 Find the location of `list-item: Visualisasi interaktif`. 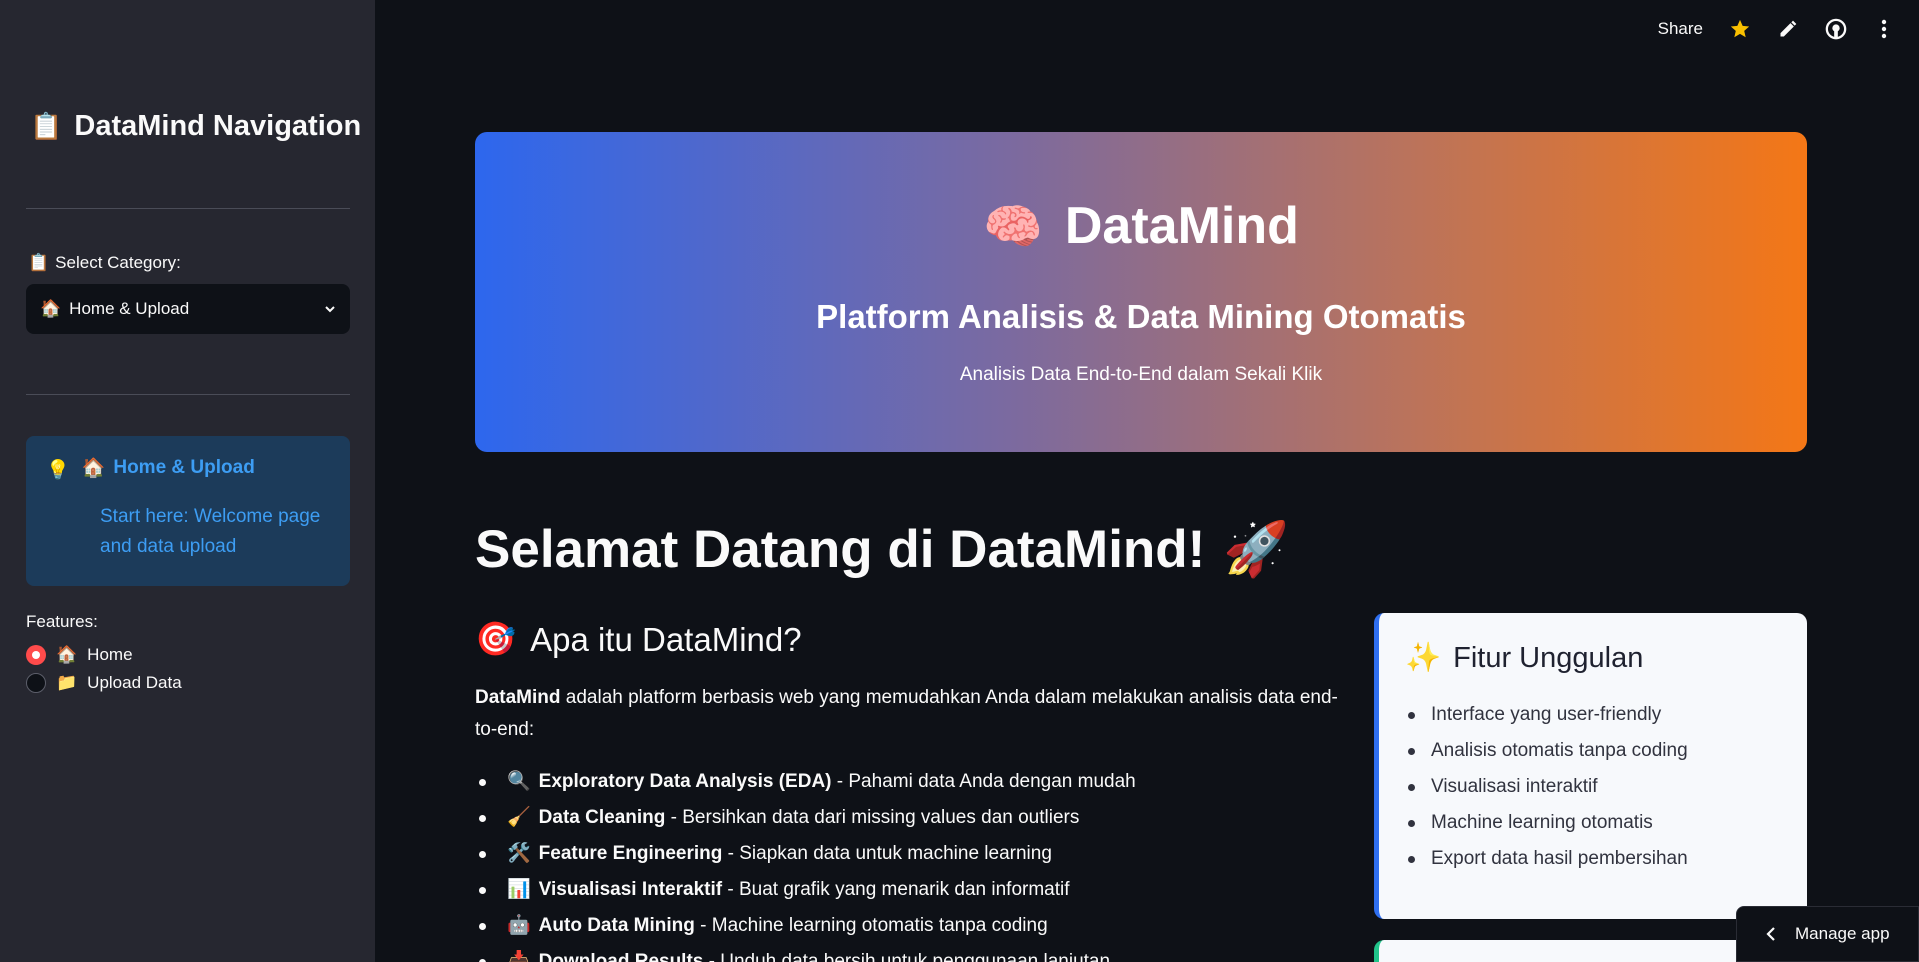

list-item: Visualisasi interaktif is located at coordinates (1593, 787).